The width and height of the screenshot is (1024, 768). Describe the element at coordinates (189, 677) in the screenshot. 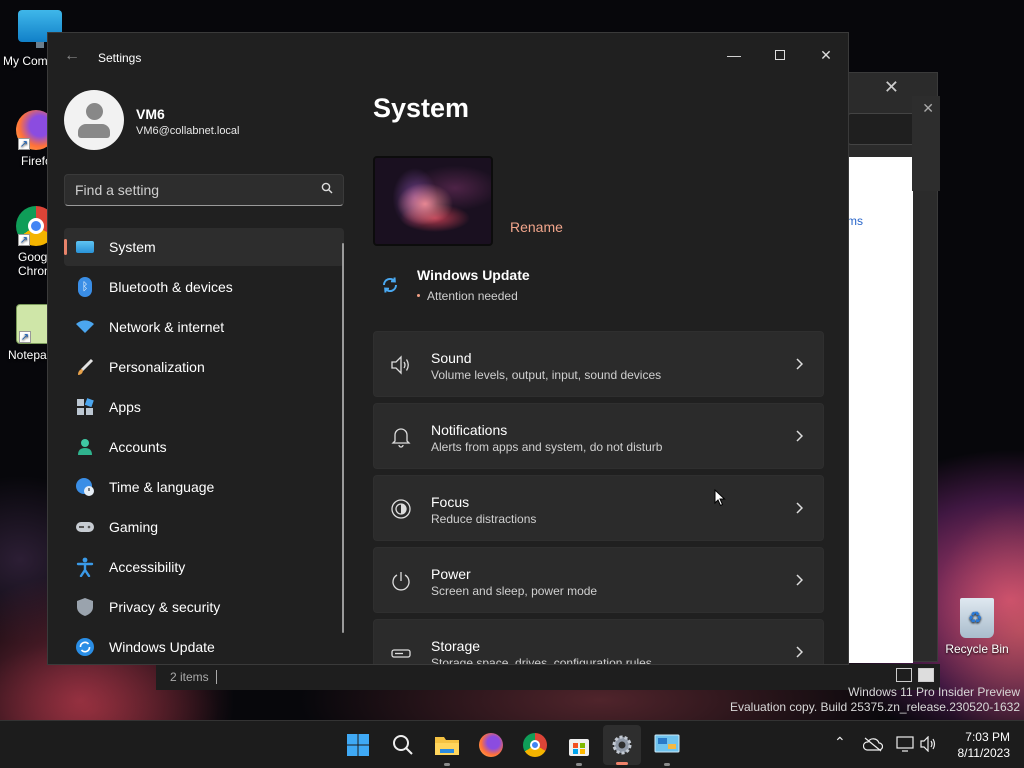

I see `item-count: 2 items` at that location.